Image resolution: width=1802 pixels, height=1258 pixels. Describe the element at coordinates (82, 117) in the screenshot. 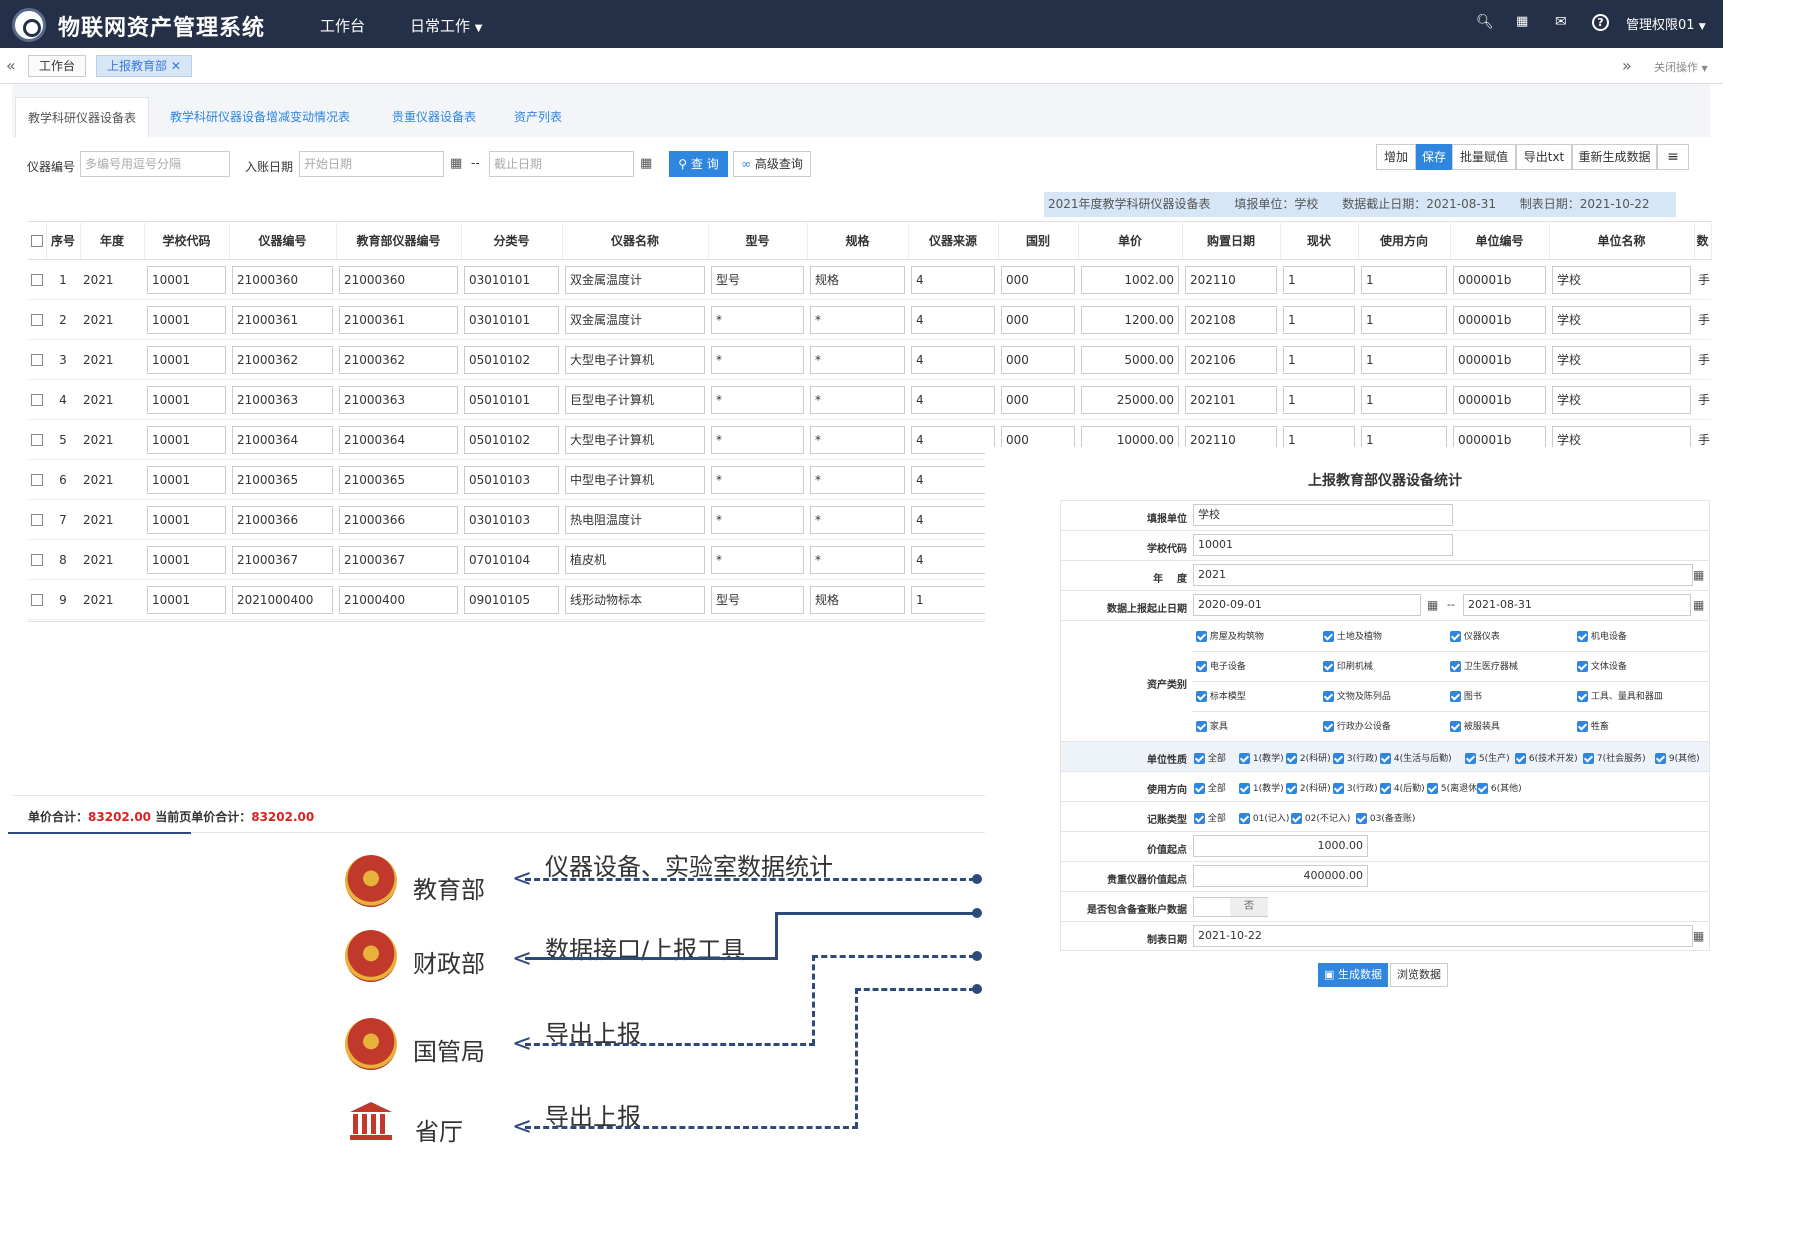

I see `subtab-equipment: 教学科研仪器设备表` at that location.